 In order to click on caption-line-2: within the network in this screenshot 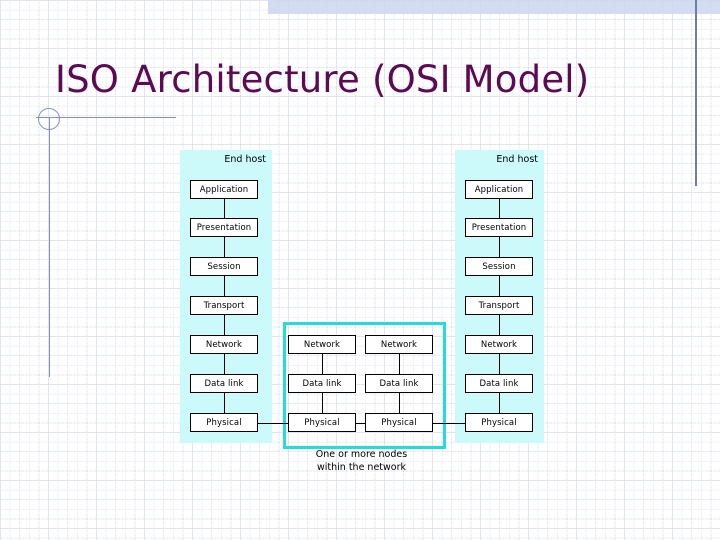, I will do `click(361, 467)`.